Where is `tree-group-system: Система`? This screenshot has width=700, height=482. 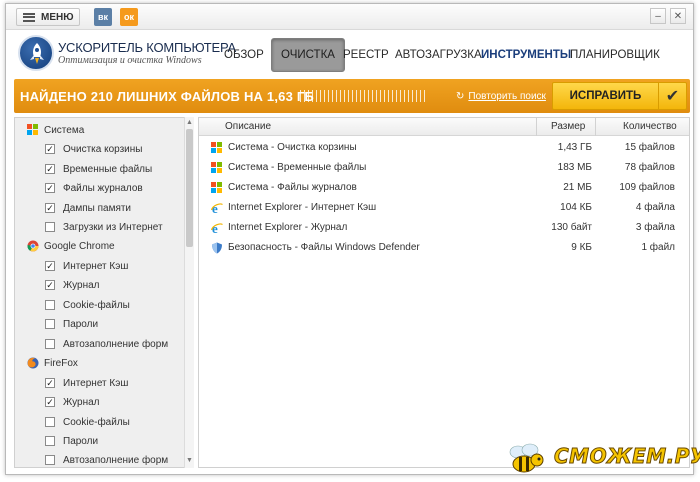
tree-group-system: Система is located at coordinates (55, 130).